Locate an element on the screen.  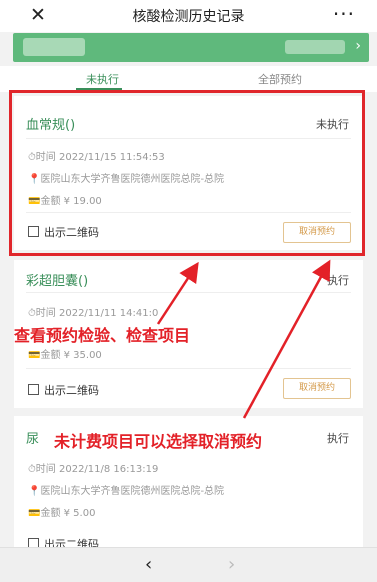
record-amount: 💳金额 ¥ 35.00 is located at coordinates (65, 355).